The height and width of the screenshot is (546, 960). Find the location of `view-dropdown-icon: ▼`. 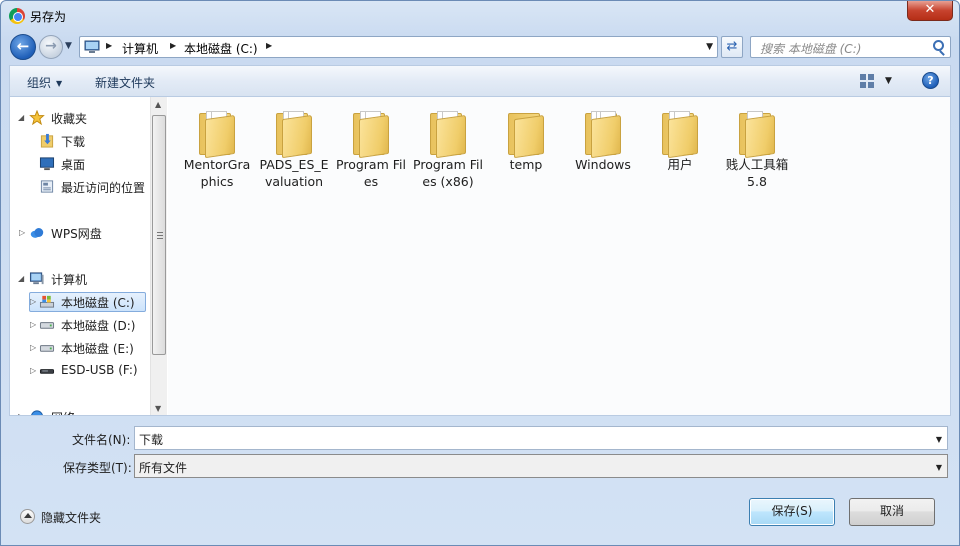

view-dropdown-icon: ▼ is located at coordinates (888, 81).